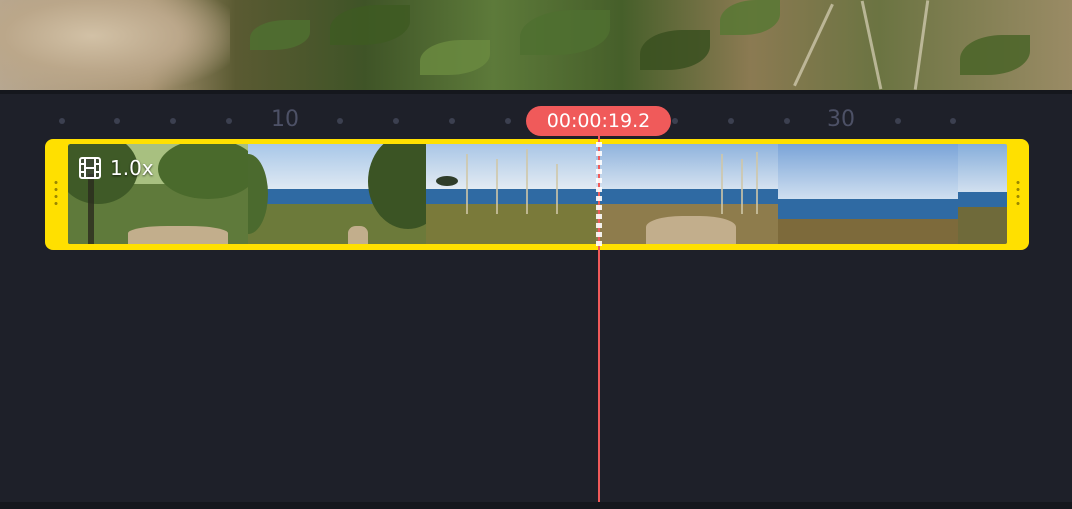  I want to click on clip-trim-handle-right, so click(1018, 194).